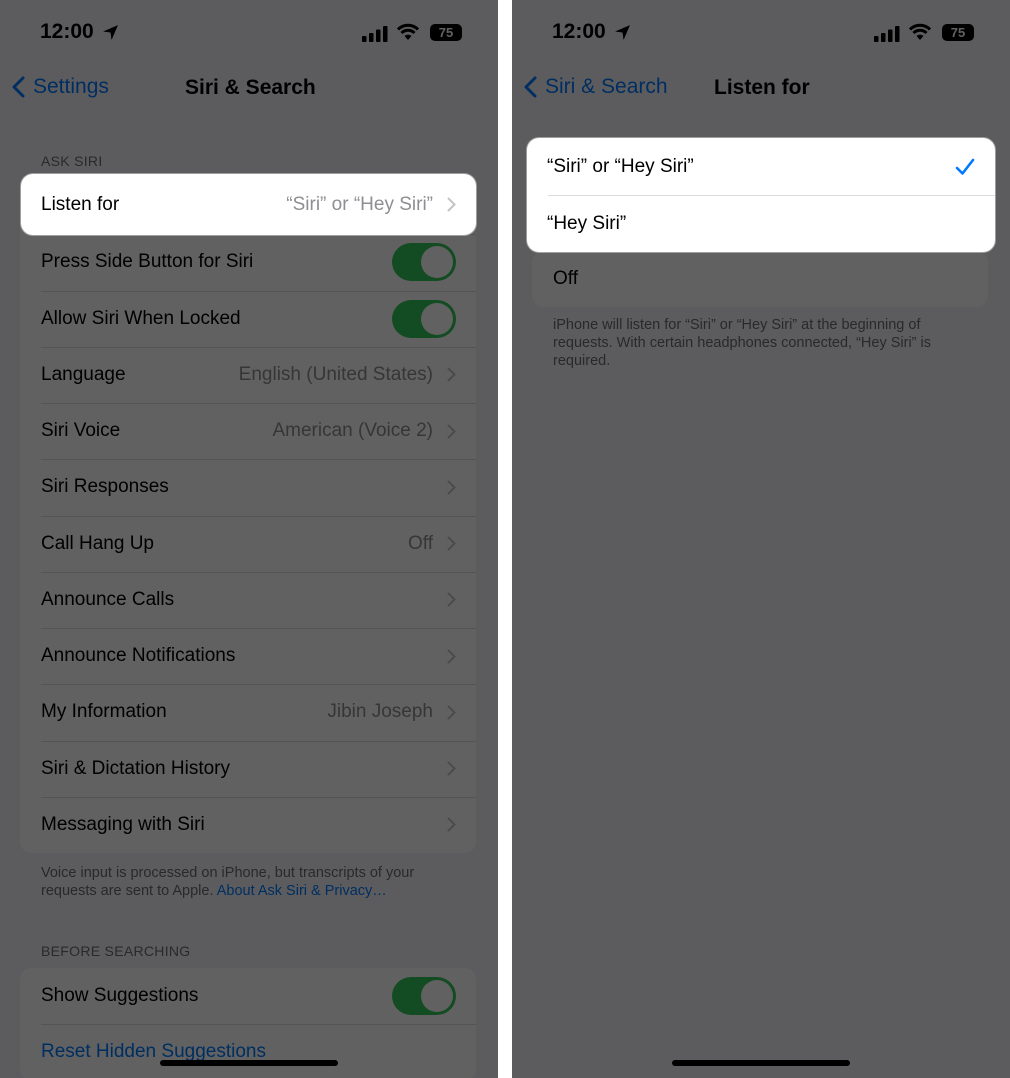  I want to click on back-button-siri-search: Siri & Search, so click(596, 87).